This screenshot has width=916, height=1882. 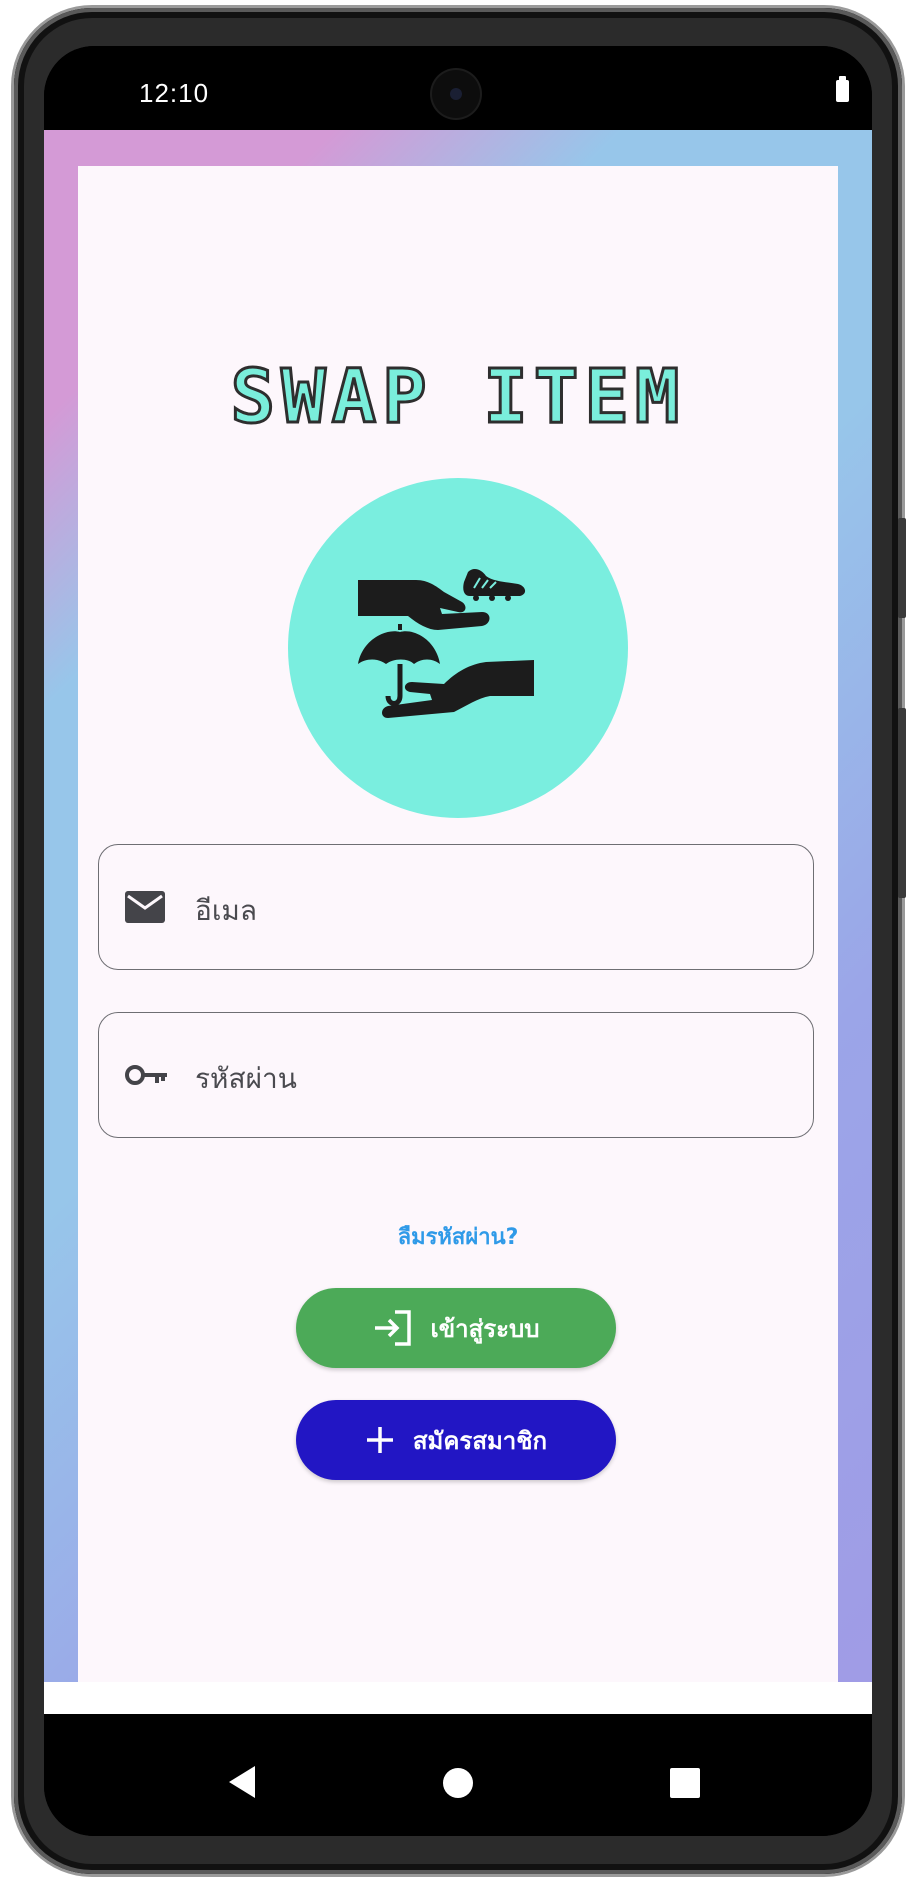 What do you see at coordinates (458, 1236) in the screenshot?
I see `forgot-password-link: ลืมรหัสผ่าน?` at bounding box center [458, 1236].